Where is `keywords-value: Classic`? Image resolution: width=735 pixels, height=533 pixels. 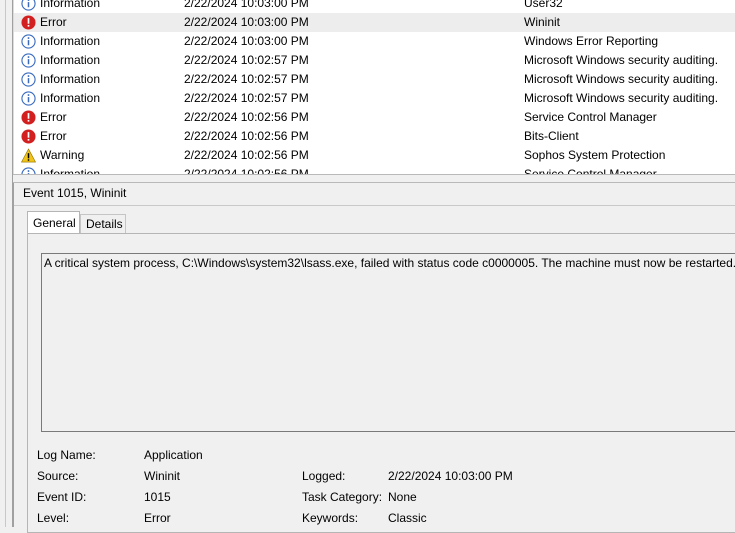 keywords-value: Classic is located at coordinates (407, 518).